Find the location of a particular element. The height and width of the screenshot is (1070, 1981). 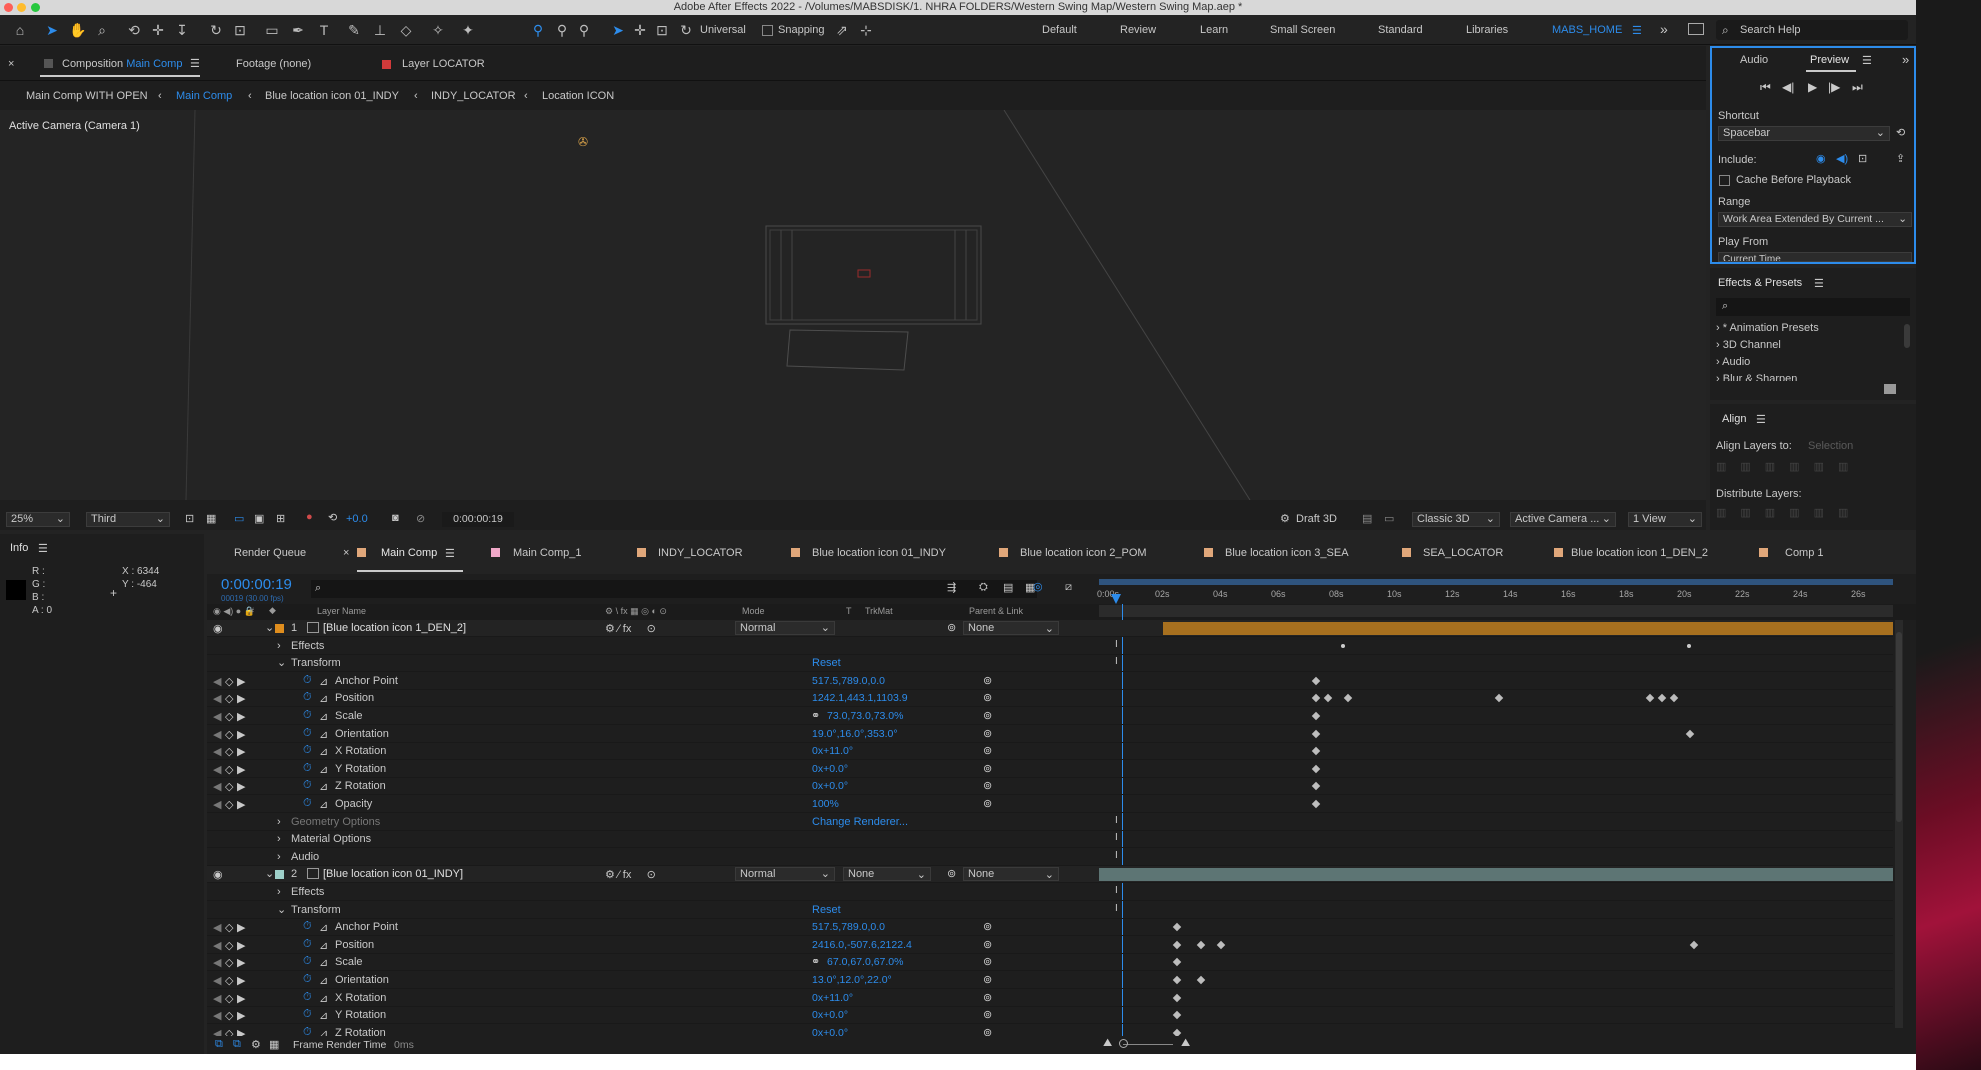

play-from-dropdown: Current Time is located at coordinates (1815, 257).